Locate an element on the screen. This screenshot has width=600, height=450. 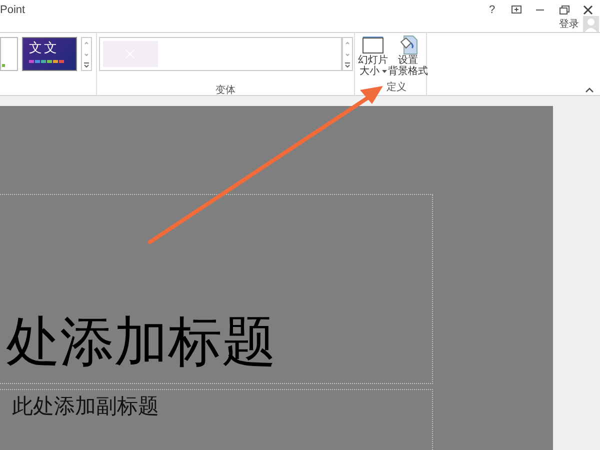
theme-thumbnail is located at coordinates (9, 54).